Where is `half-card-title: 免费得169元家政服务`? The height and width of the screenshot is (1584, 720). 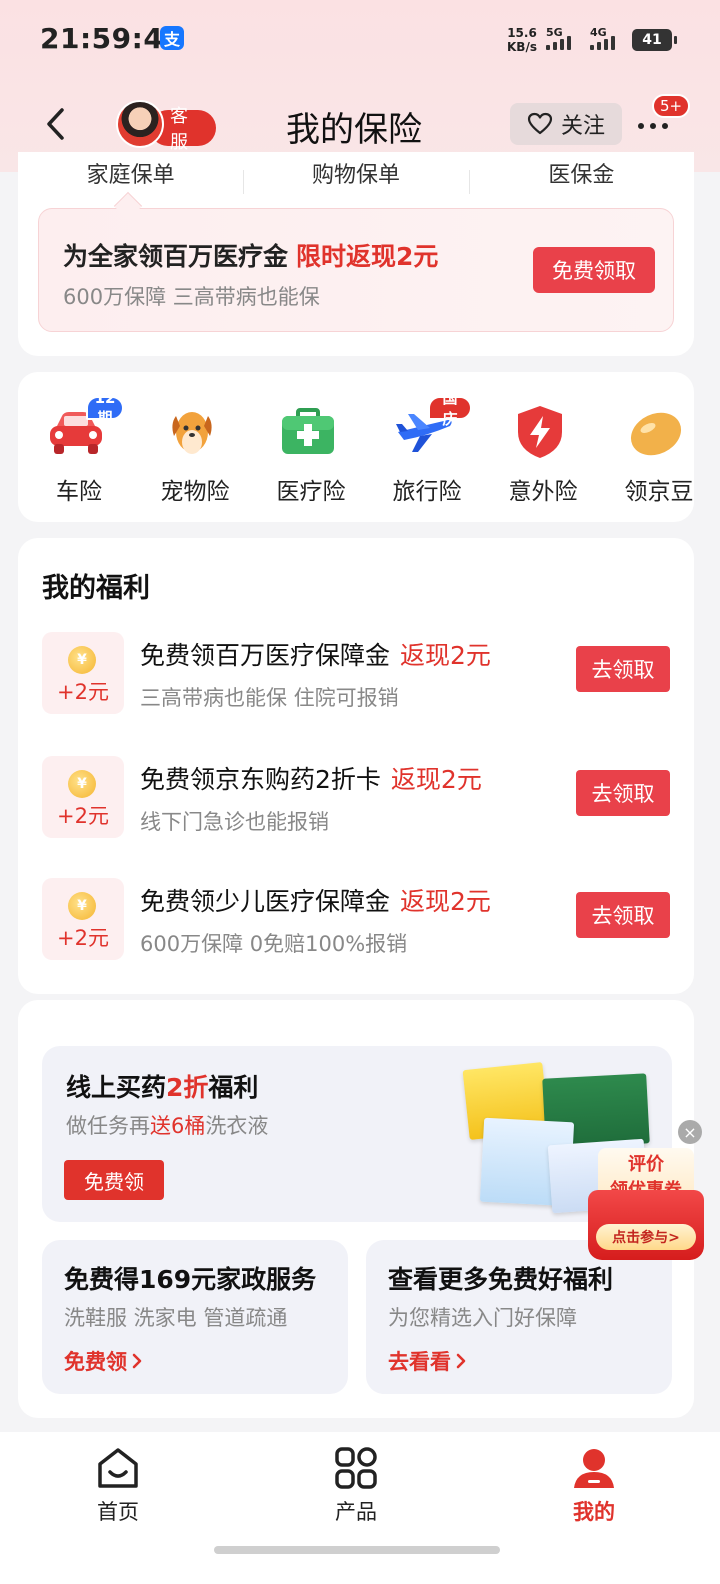 half-card-title: 免费得169元家政服务 is located at coordinates (190, 1279).